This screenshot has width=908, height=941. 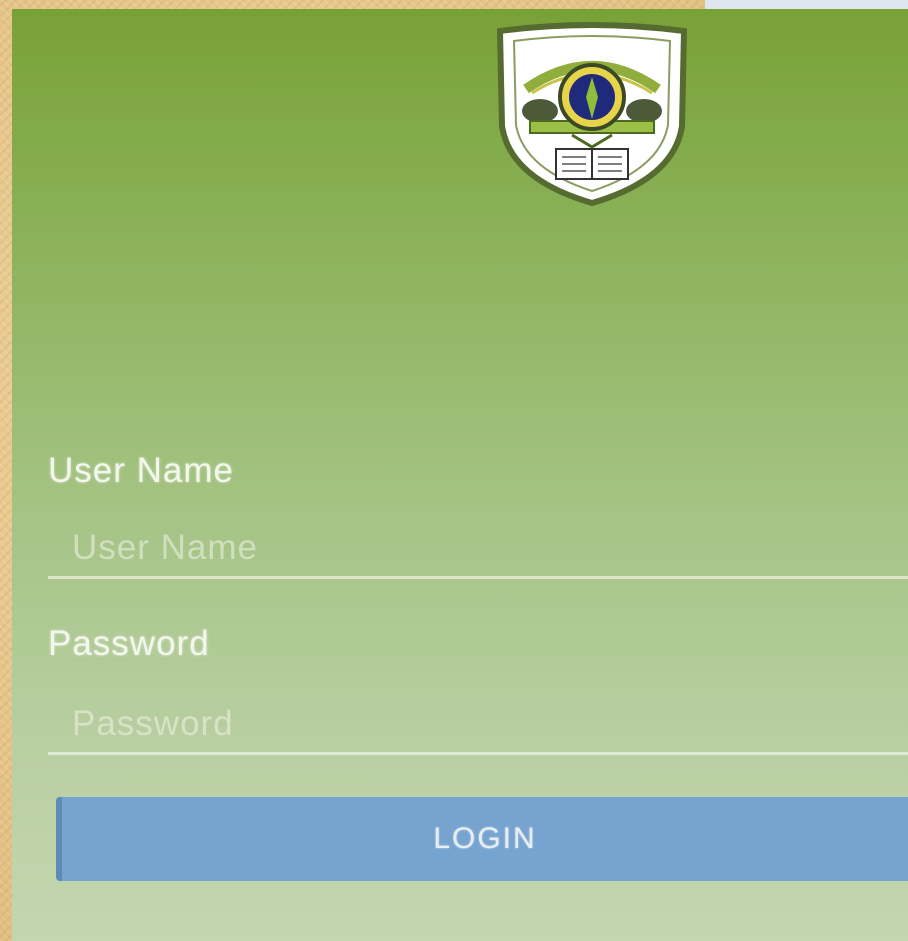 What do you see at coordinates (592, 114) in the screenshot?
I see `school-crest-logo` at bounding box center [592, 114].